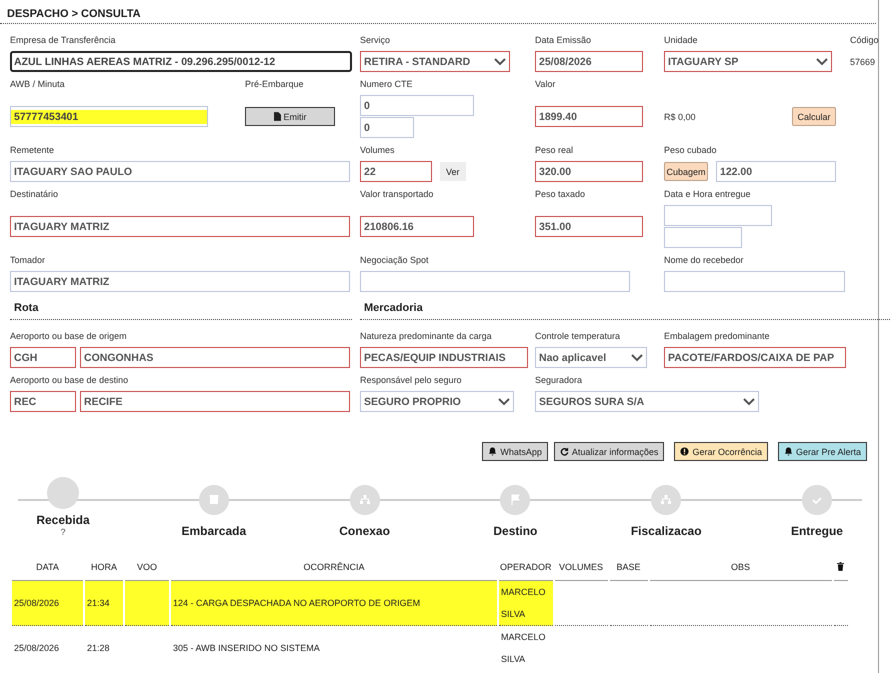  What do you see at coordinates (816, 531) in the screenshot?
I see `step-label: Entregue` at bounding box center [816, 531].